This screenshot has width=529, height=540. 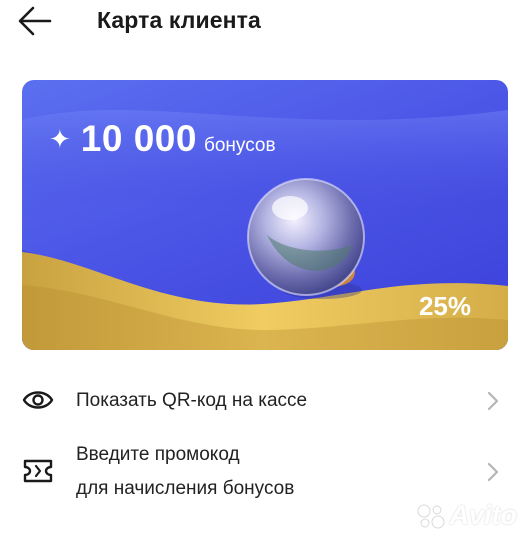 I want to click on page-title: Карта клиента, so click(x=179, y=20).